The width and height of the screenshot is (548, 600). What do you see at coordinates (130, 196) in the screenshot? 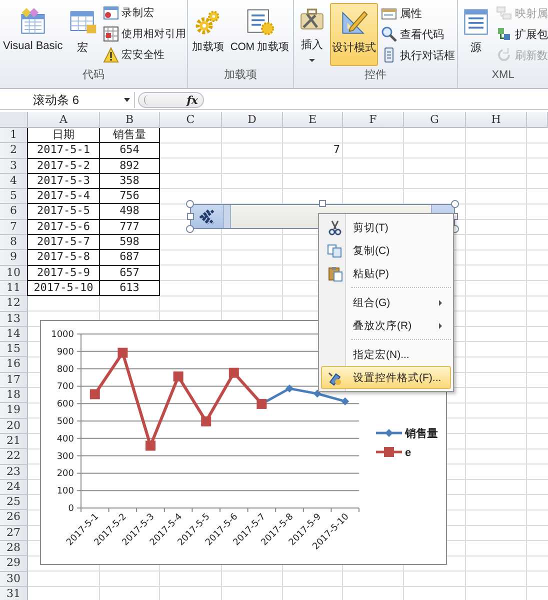
I see `table-cell: 756` at bounding box center [130, 196].